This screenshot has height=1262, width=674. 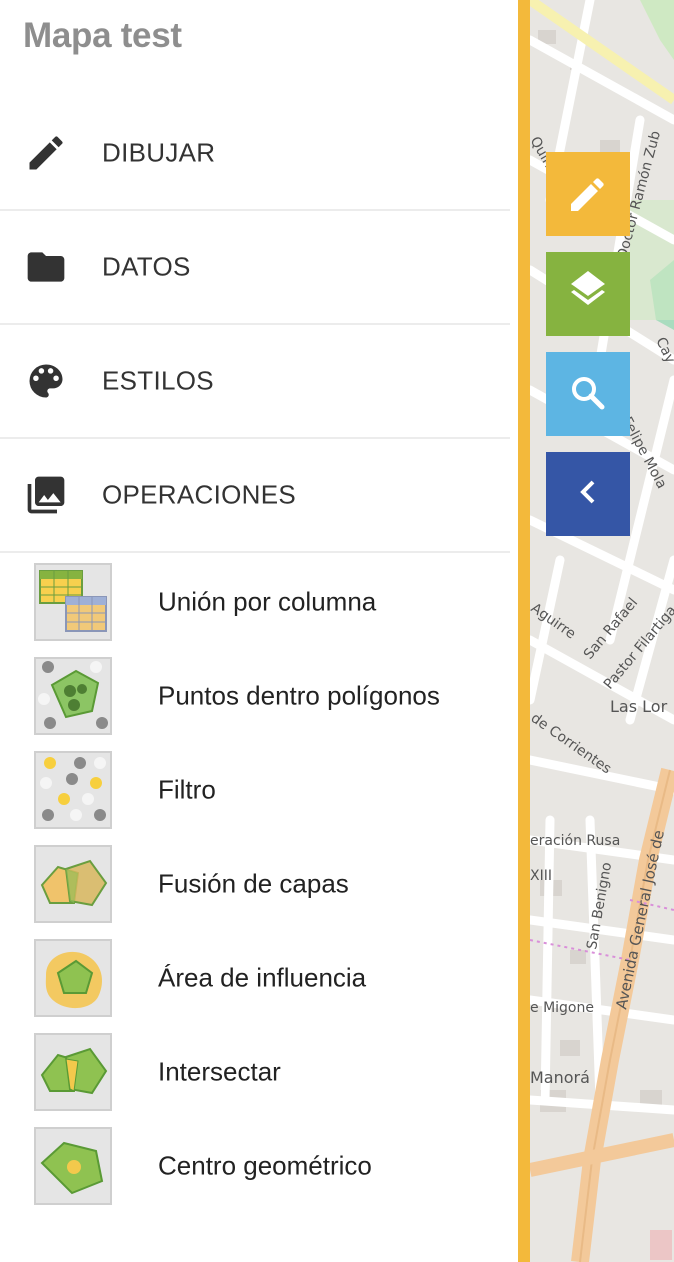 What do you see at coordinates (255, 381) in the screenshot?
I see `menu-item-estilos: ESTILOS` at bounding box center [255, 381].